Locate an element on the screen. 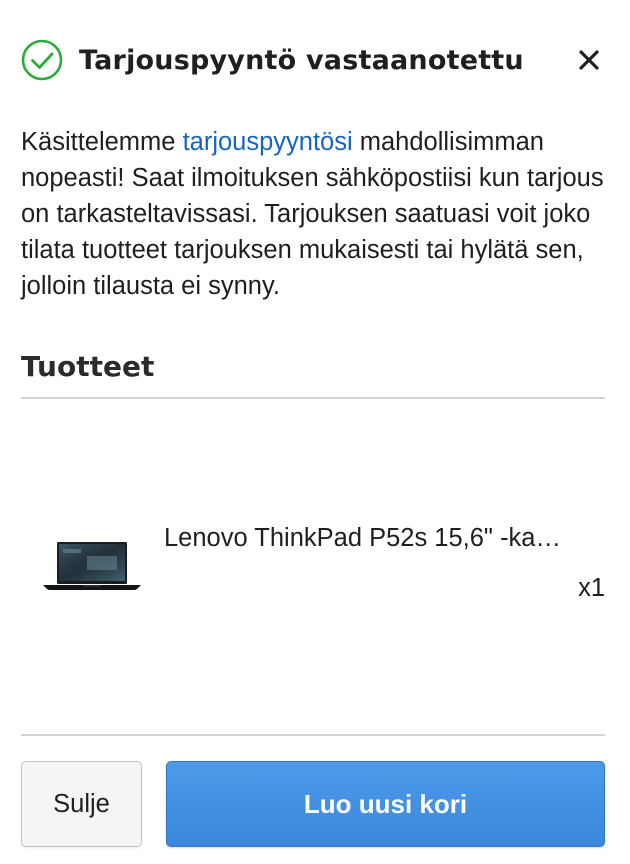 Image resolution: width=630 pixels, height=864 pixels. product-item: Lenovo ThinkPad P52s 15,6" -ka… x1 is located at coordinates (313, 565).